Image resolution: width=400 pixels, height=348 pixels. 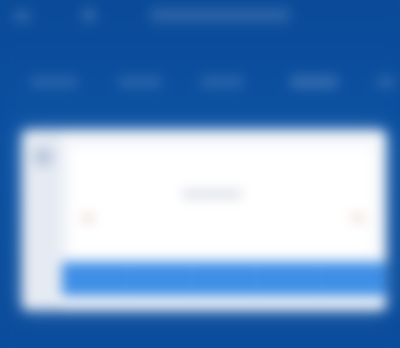 I want to click on nav-bar, so click(x=200, y=84).